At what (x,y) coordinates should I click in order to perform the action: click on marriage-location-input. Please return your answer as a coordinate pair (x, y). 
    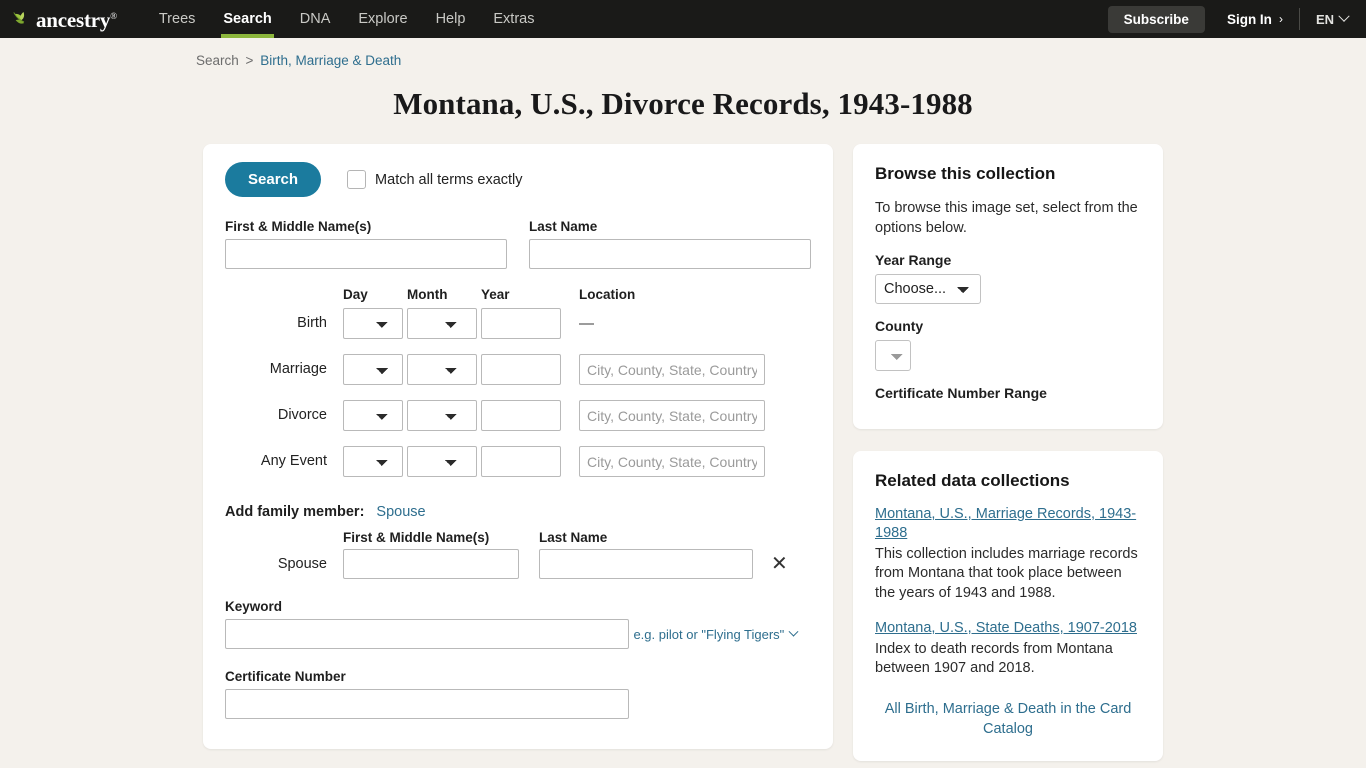
    Looking at the image, I should click on (672, 369).